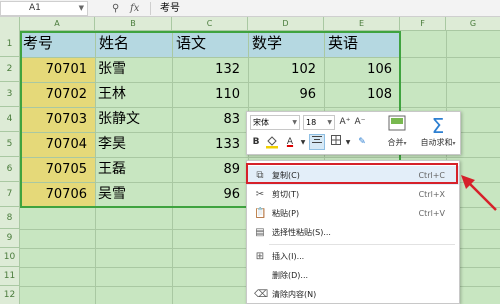  Describe the element at coordinates (311, 122) in the screenshot. I see `font-size-value: 18` at that location.